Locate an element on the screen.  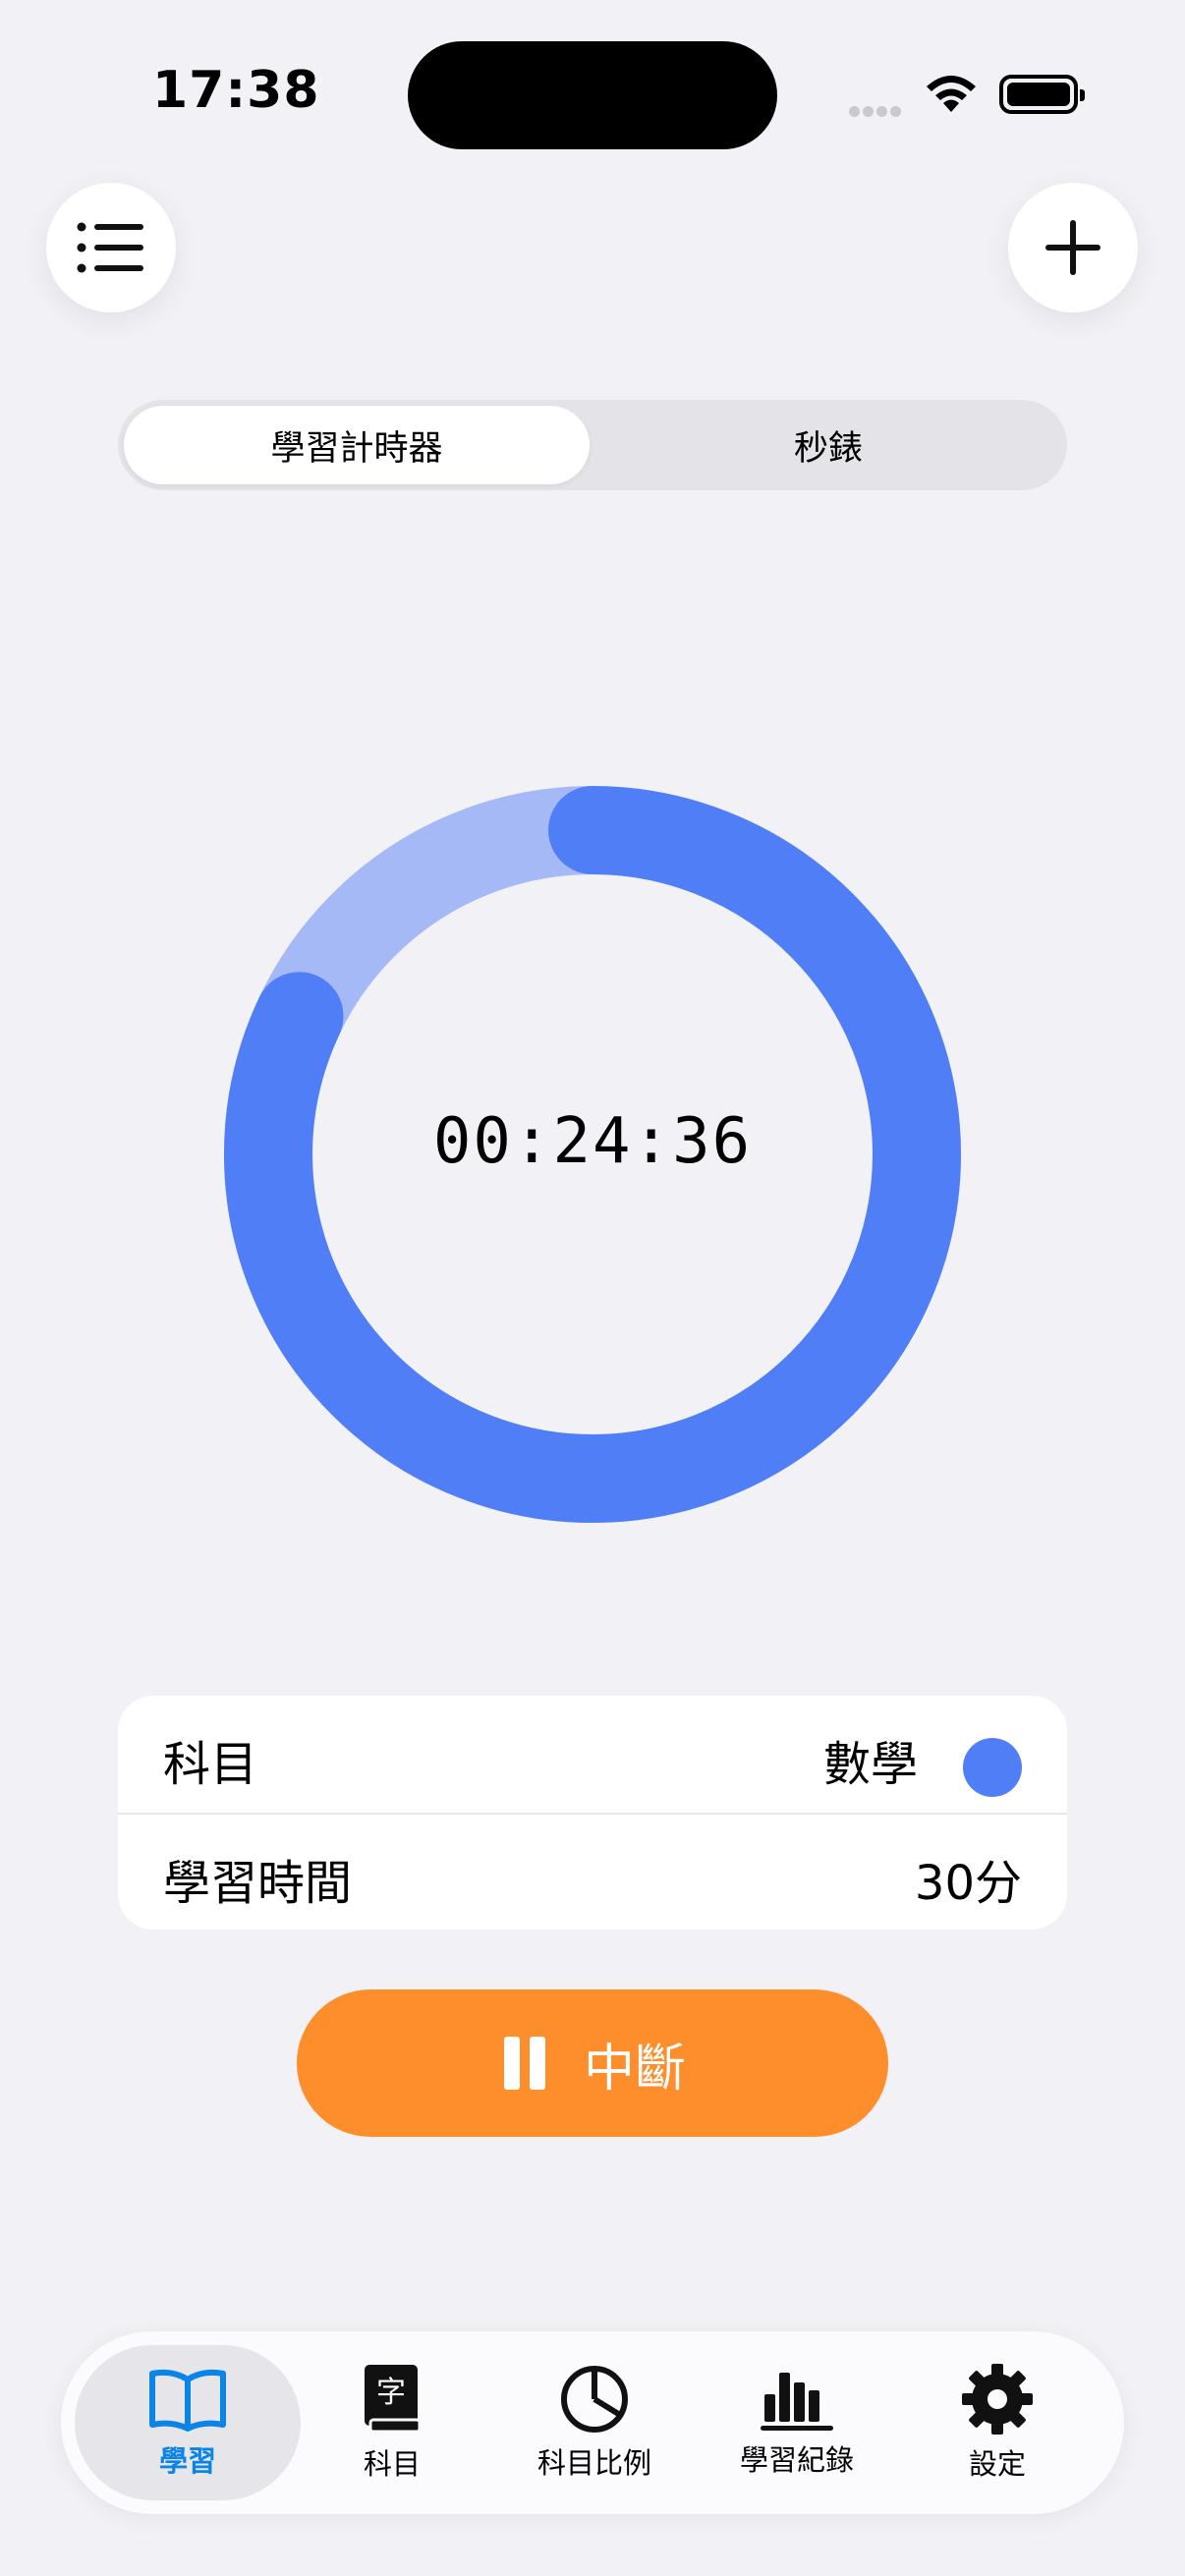
dictionary-icon: 字 is located at coordinates (394, 2399).